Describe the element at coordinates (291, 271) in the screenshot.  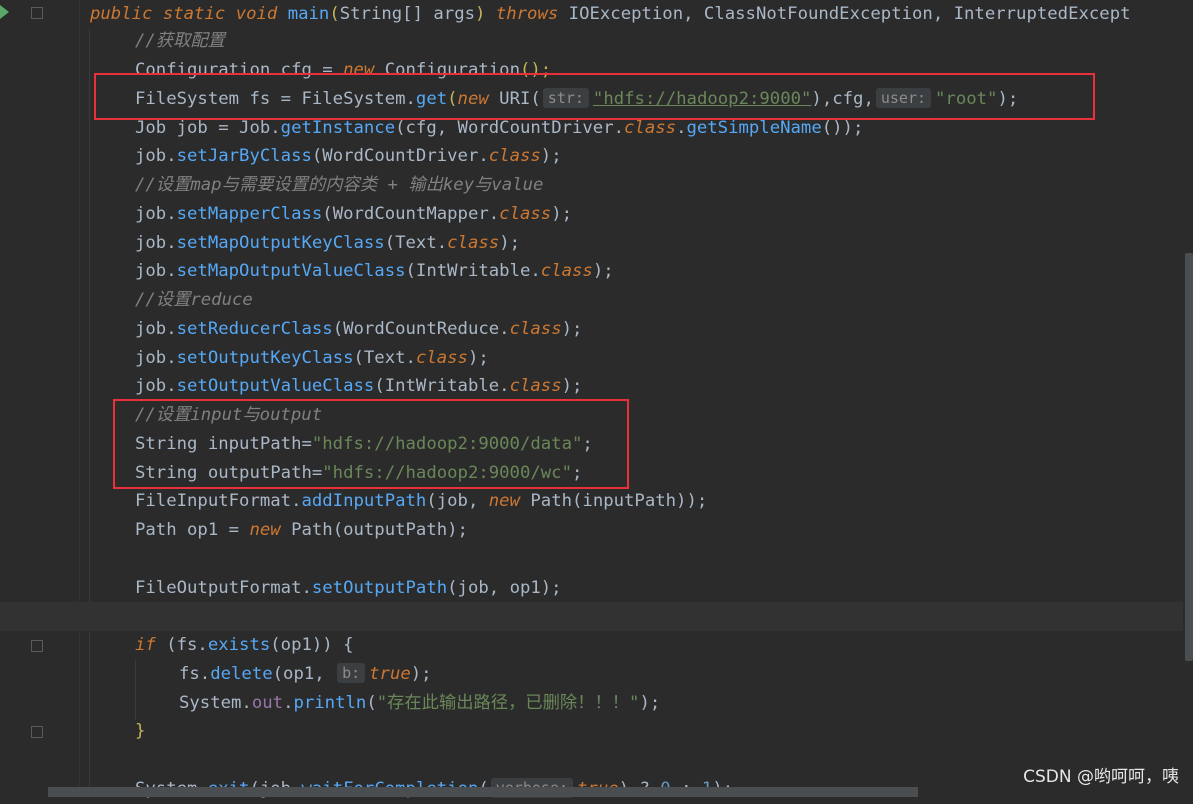
I see `method-name: setMapOutputValueClass` at that location.